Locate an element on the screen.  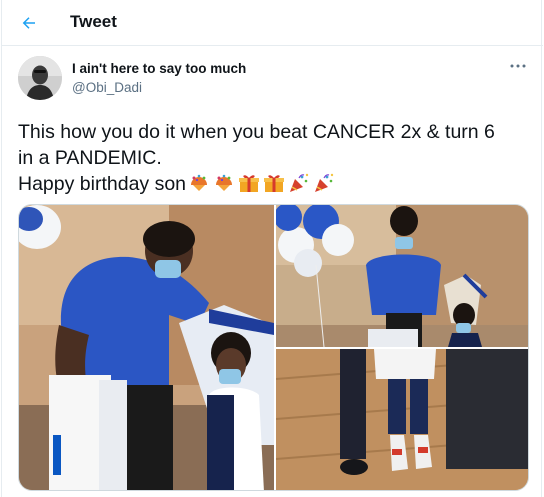
photo-3-image is located at coordinates (402, 419).